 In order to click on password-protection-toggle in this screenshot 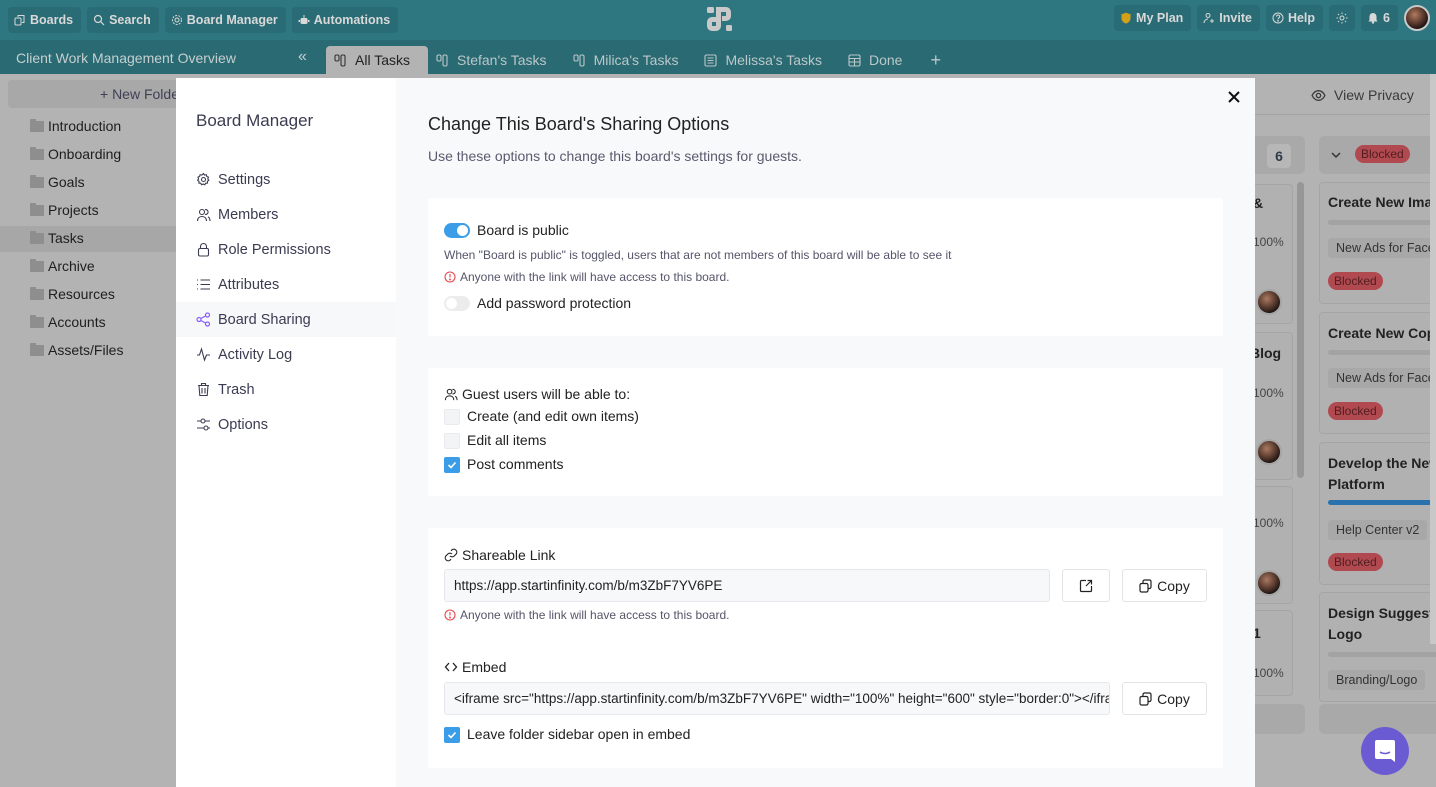, I will do `click(457, 303)`.